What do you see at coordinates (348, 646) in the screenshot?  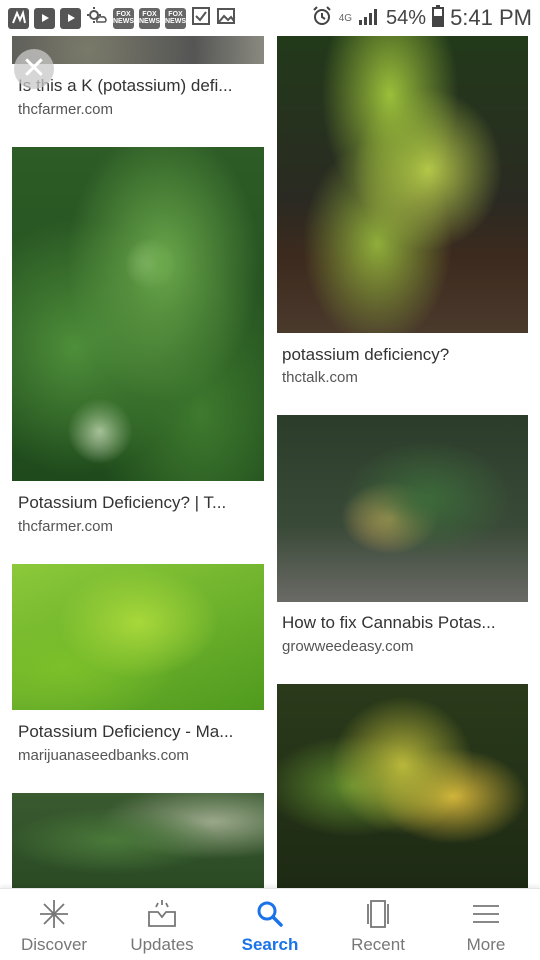 I see `result-site: growweedeasy.com` at bounding box center [348, 646].